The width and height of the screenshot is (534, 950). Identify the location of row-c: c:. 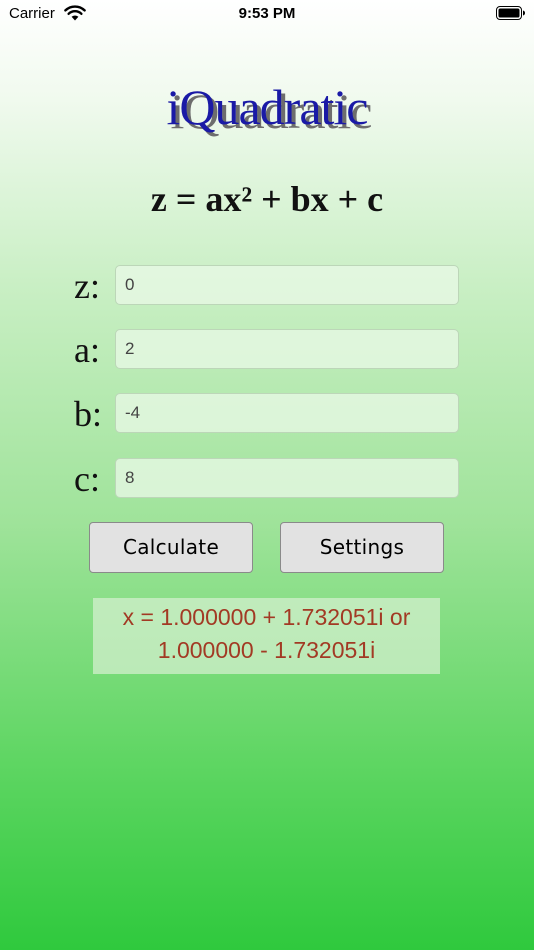
(267, 479).